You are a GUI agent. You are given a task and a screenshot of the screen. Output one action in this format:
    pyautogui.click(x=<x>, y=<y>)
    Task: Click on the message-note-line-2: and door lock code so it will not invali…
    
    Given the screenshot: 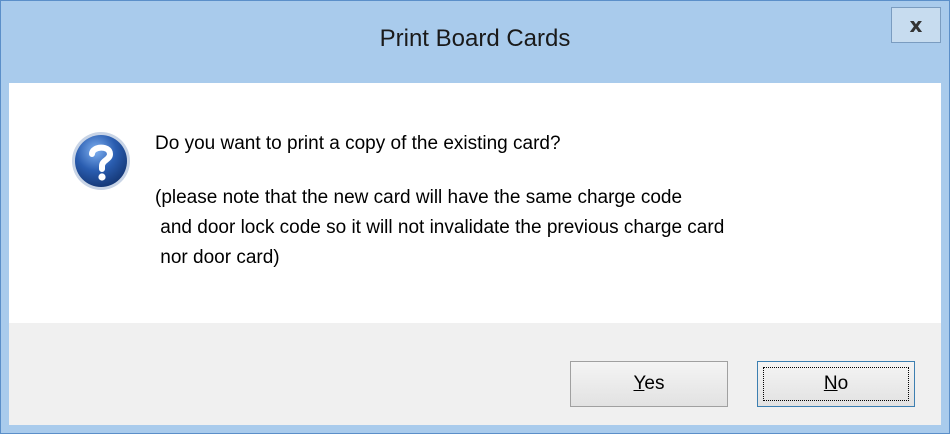 What is the action you would take?
    pyautogui.click(x=440, y=227)
    